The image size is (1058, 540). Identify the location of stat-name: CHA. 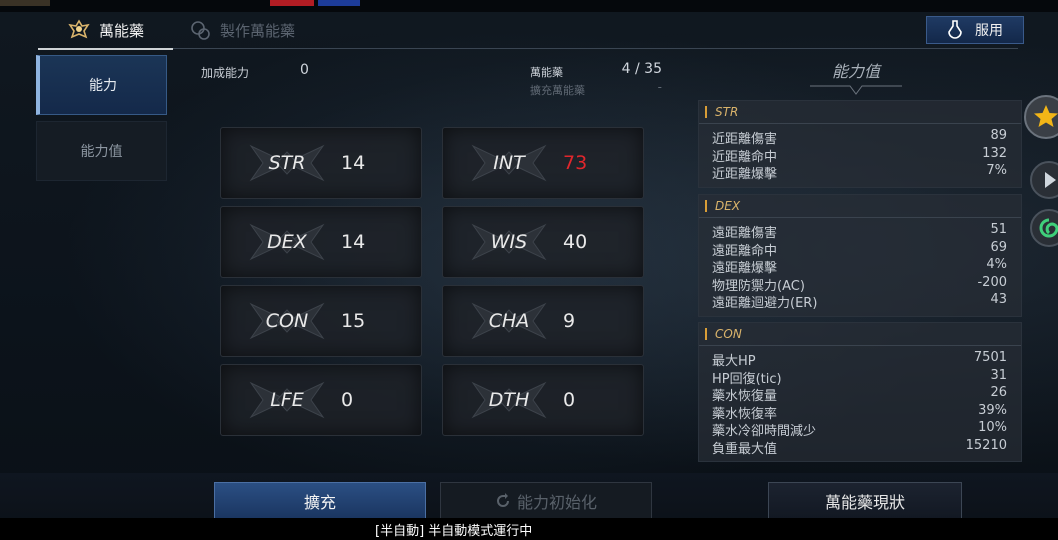
(509, 321).